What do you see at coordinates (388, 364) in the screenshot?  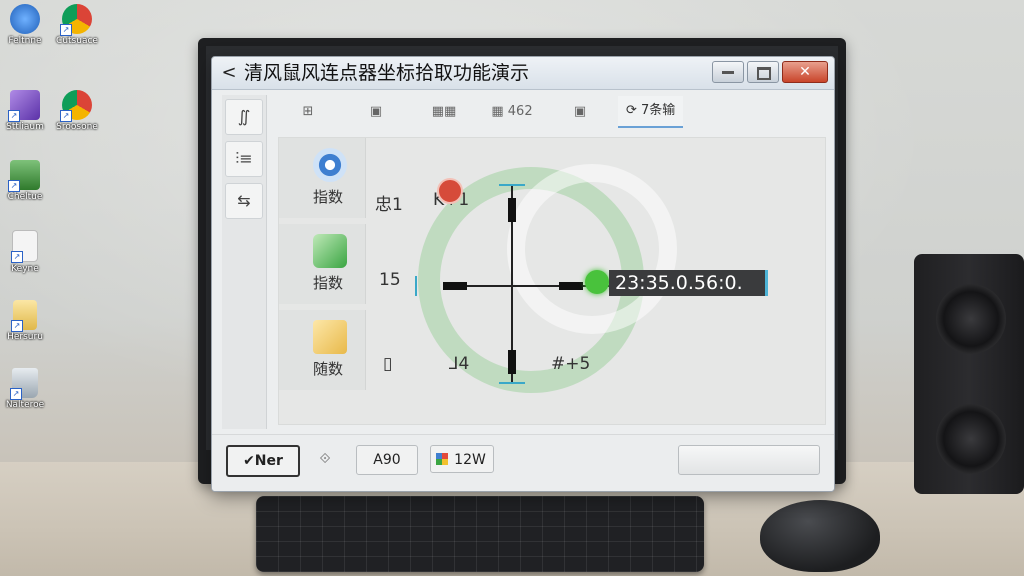 I see `cell-r3c2: ▯` at bounding box center [388, 364].